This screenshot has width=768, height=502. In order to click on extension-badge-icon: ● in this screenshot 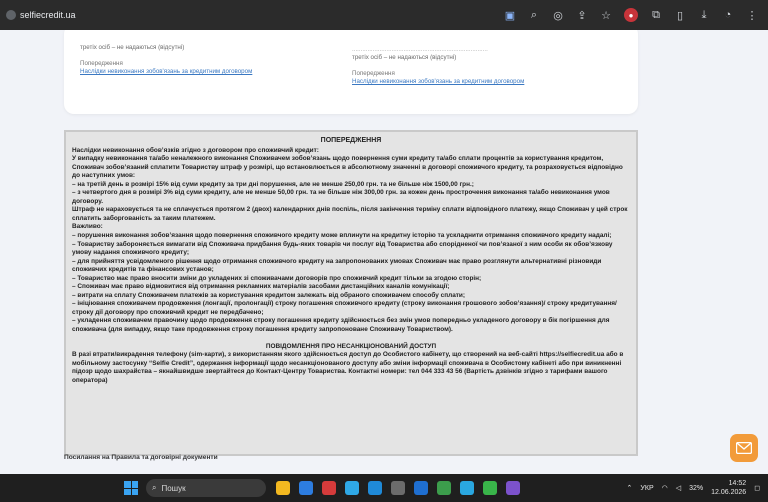, I will do `click(631, 15)`.